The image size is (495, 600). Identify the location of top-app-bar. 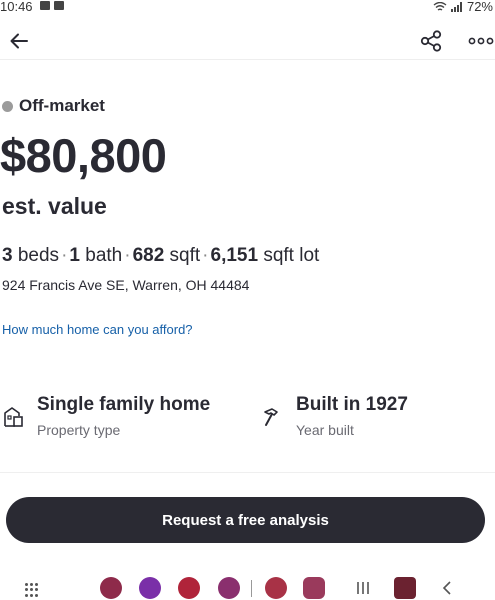
(247, 42).